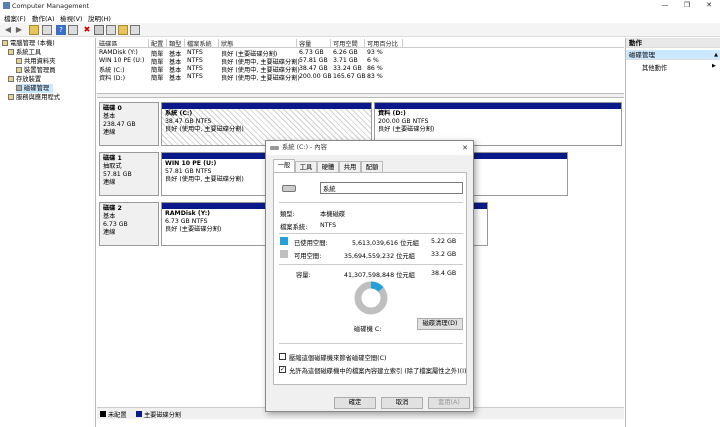 The image size is (720, 427). What do you see at coordinates (284, 166) in the screenshot?
I see `tab-general: 一般` at bounding box center [284, 166].